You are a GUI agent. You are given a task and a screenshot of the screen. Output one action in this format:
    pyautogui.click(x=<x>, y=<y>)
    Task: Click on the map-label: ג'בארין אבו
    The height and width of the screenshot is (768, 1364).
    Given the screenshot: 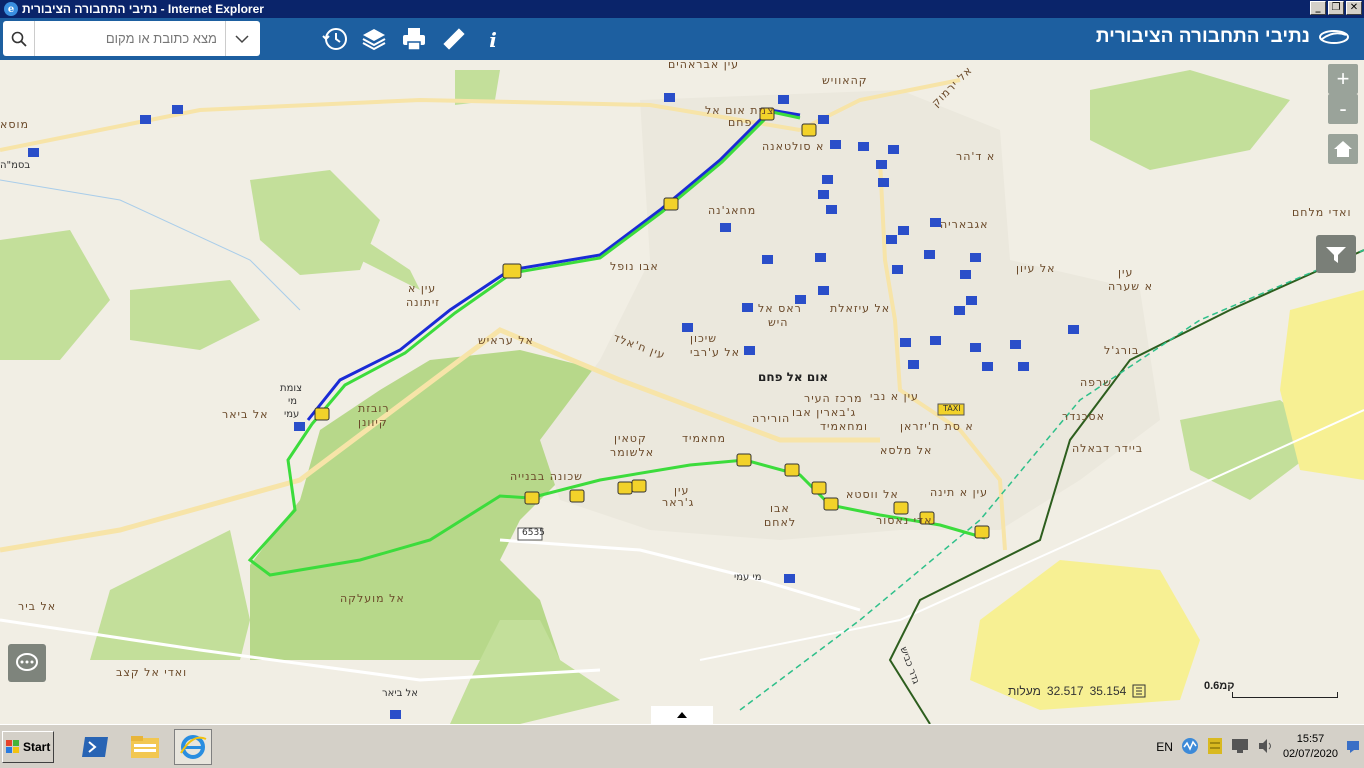 What is the action you would take?
    pyautogui.click(x=824, y=412)
    